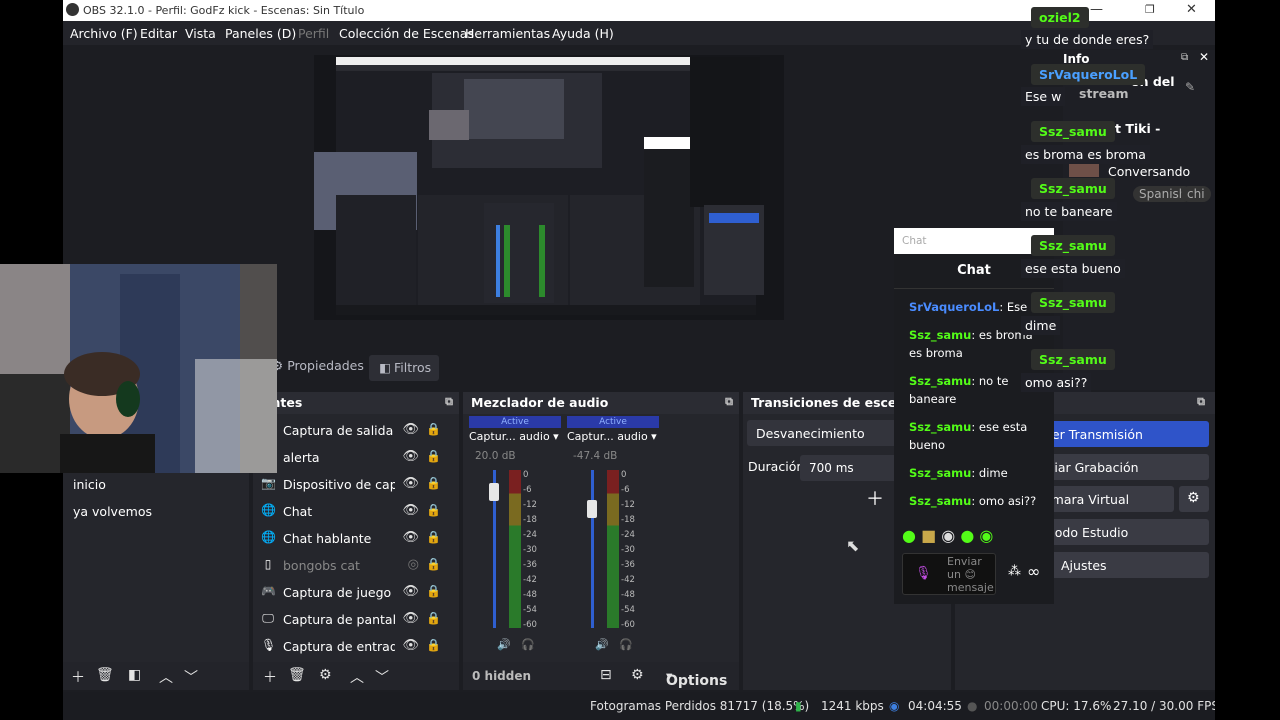 Image resolution: width=1280 pixels, height=720 pixels. I want to click on remove-source-icon: 🗑, so click(297, 675).